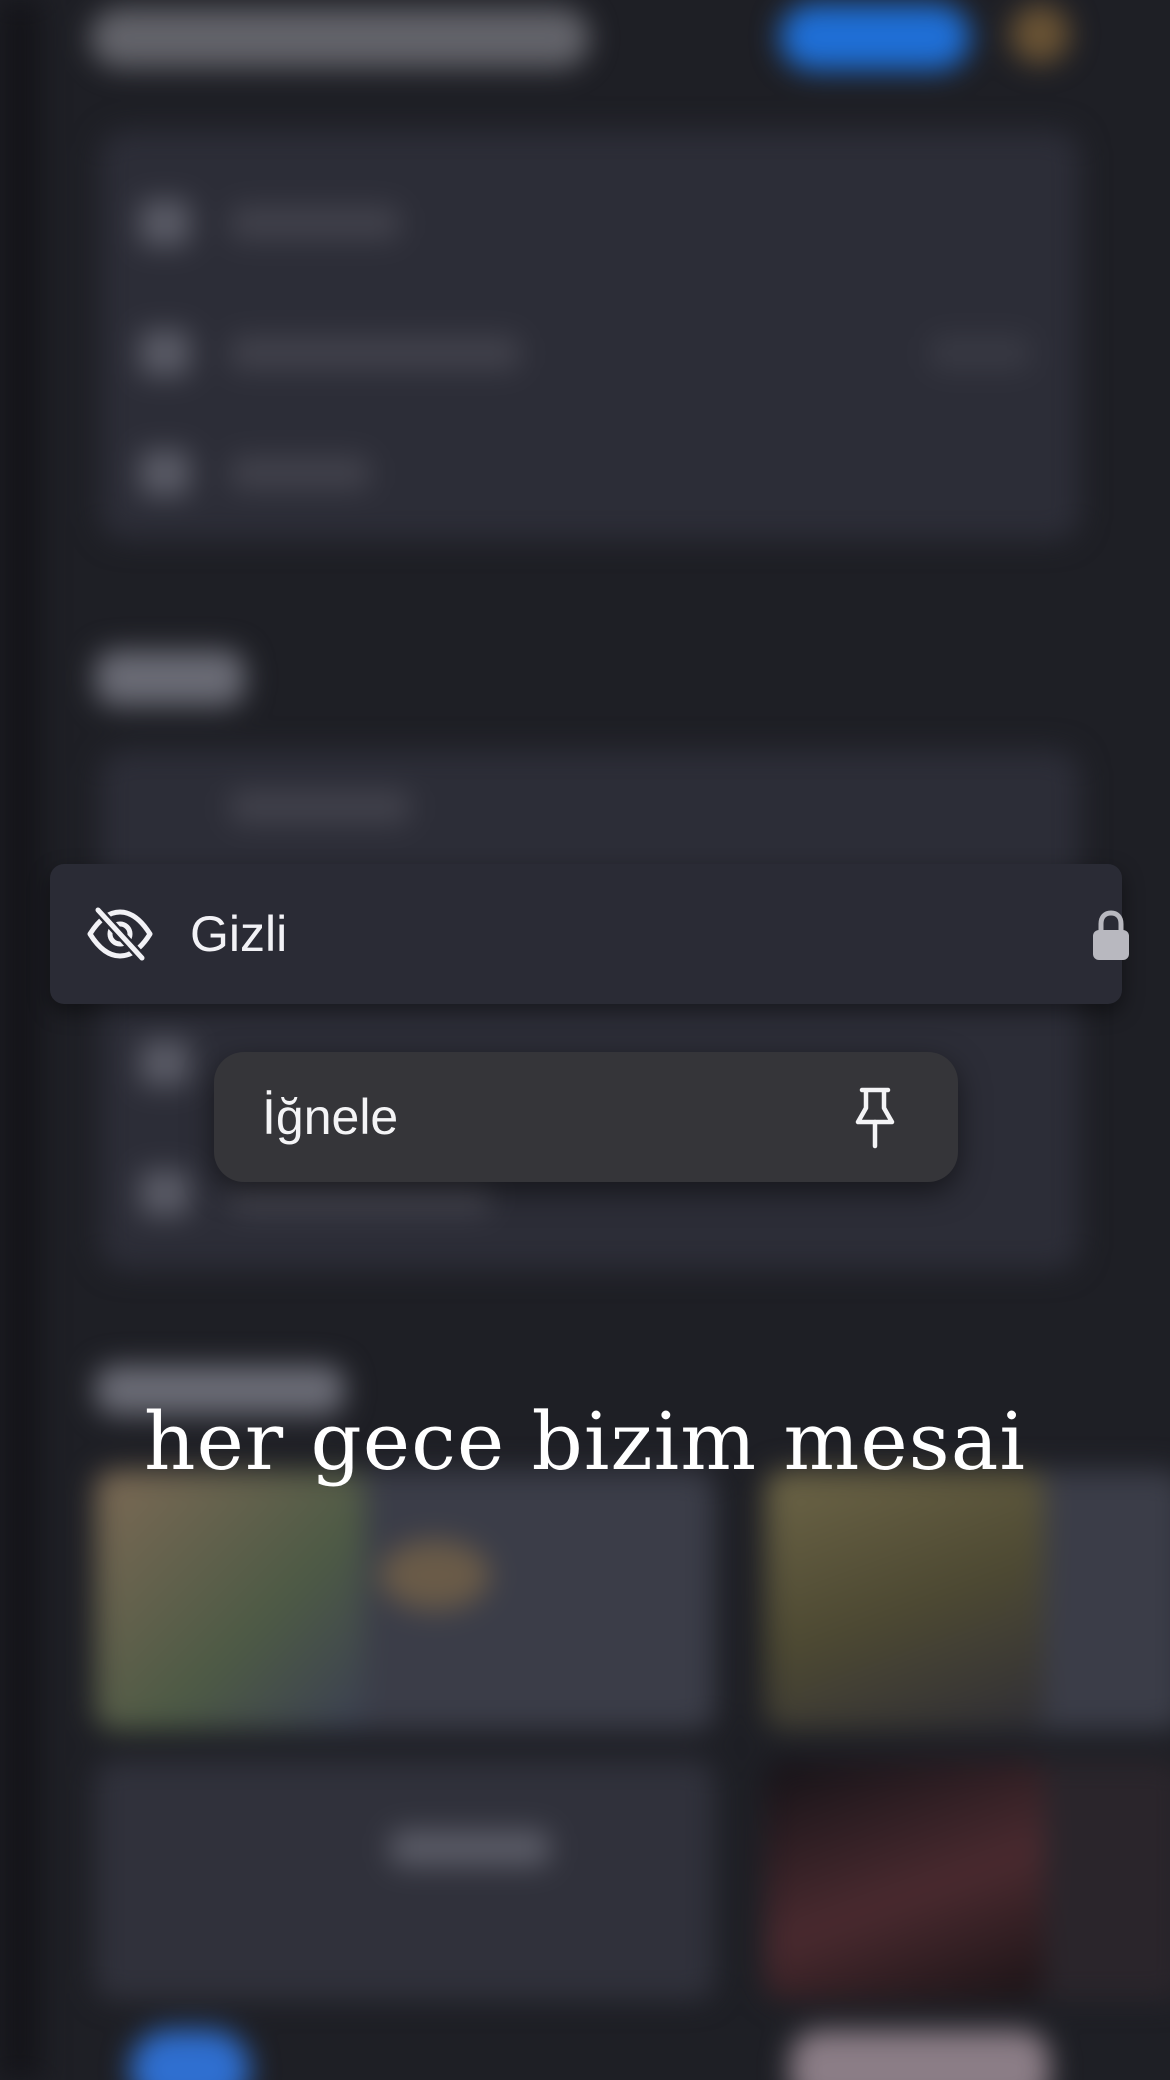 The width and height of the screenshot is (1170, 2080). What do you see at coordinates (1040, 34) in the screenshot?
I see `blurred-avatar` at bounding box center [1040, 34].